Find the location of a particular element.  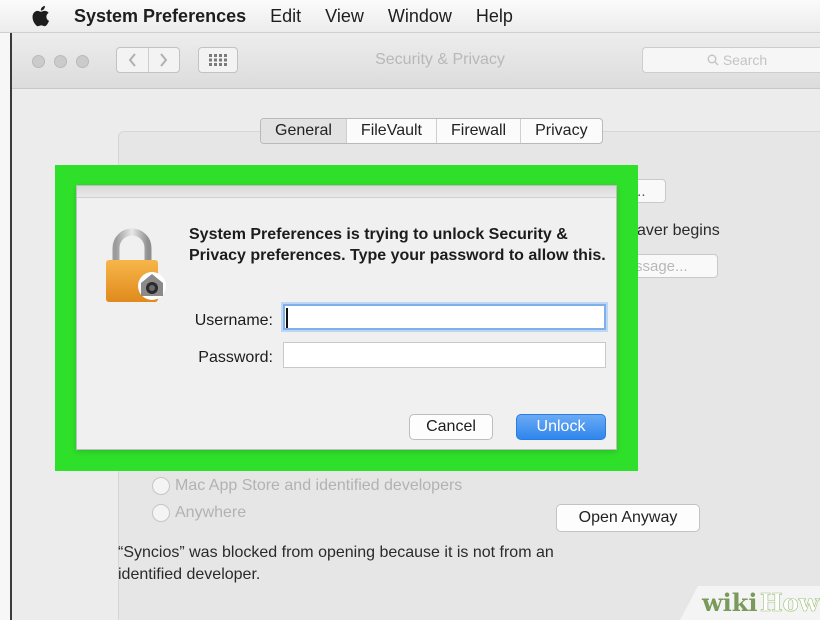

apple-logo-icon is located at coordinates (41, 16).